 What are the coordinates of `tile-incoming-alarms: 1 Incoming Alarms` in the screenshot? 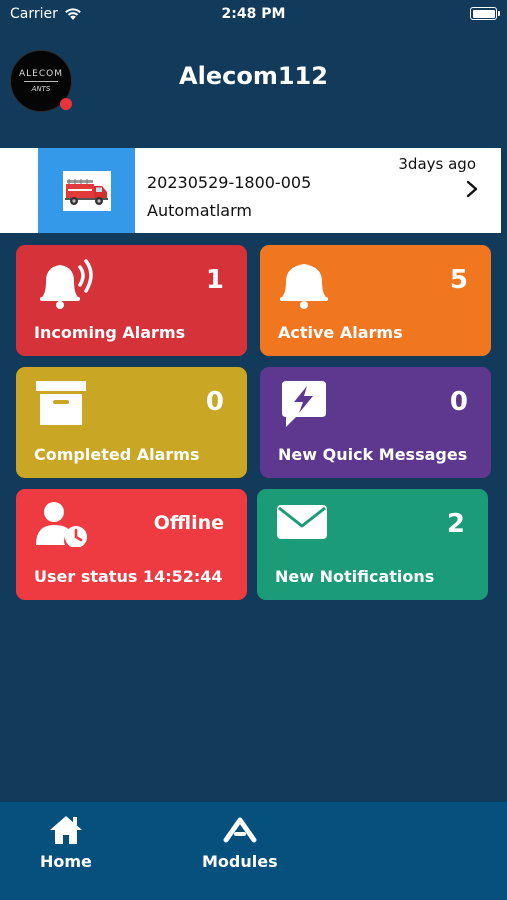 It's located at (131, 300).